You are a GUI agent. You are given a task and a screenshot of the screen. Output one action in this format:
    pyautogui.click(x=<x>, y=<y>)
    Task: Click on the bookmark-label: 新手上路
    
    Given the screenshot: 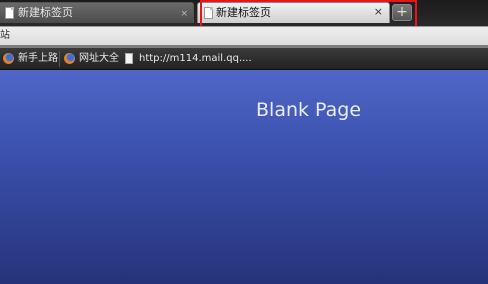 What is the action you would take?
    pyautogui.click(x=38, y=58)
    